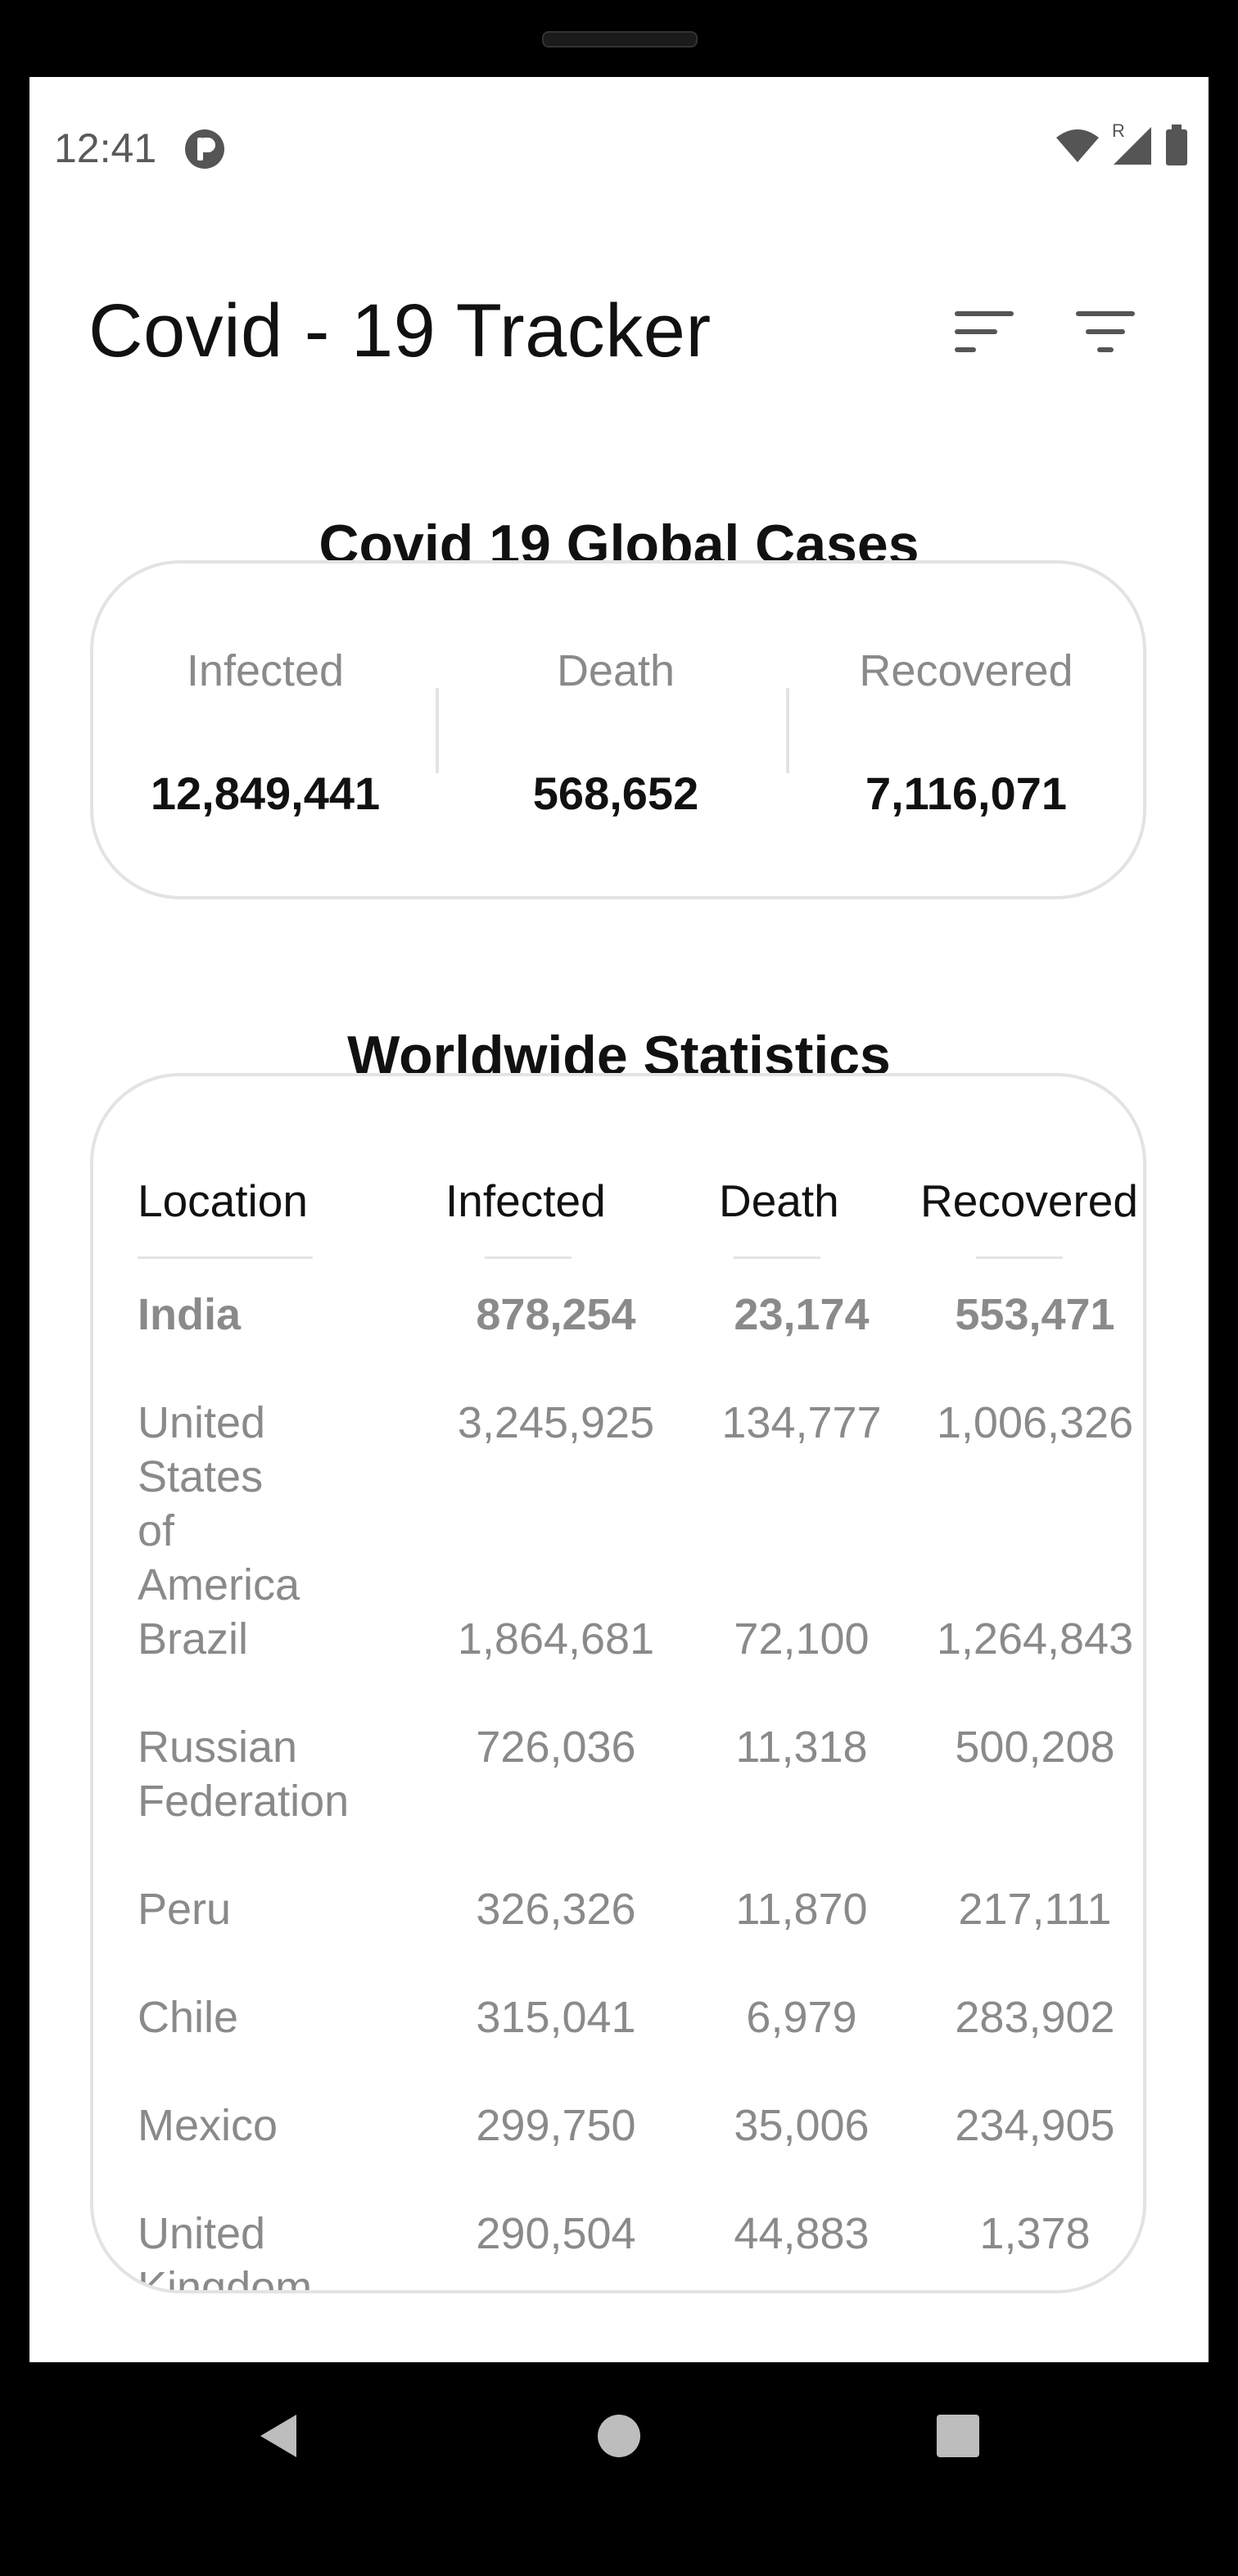 This screenshot has width=1238, height=2576. I want to click on column-header-death: Death, so click(779, 1201).